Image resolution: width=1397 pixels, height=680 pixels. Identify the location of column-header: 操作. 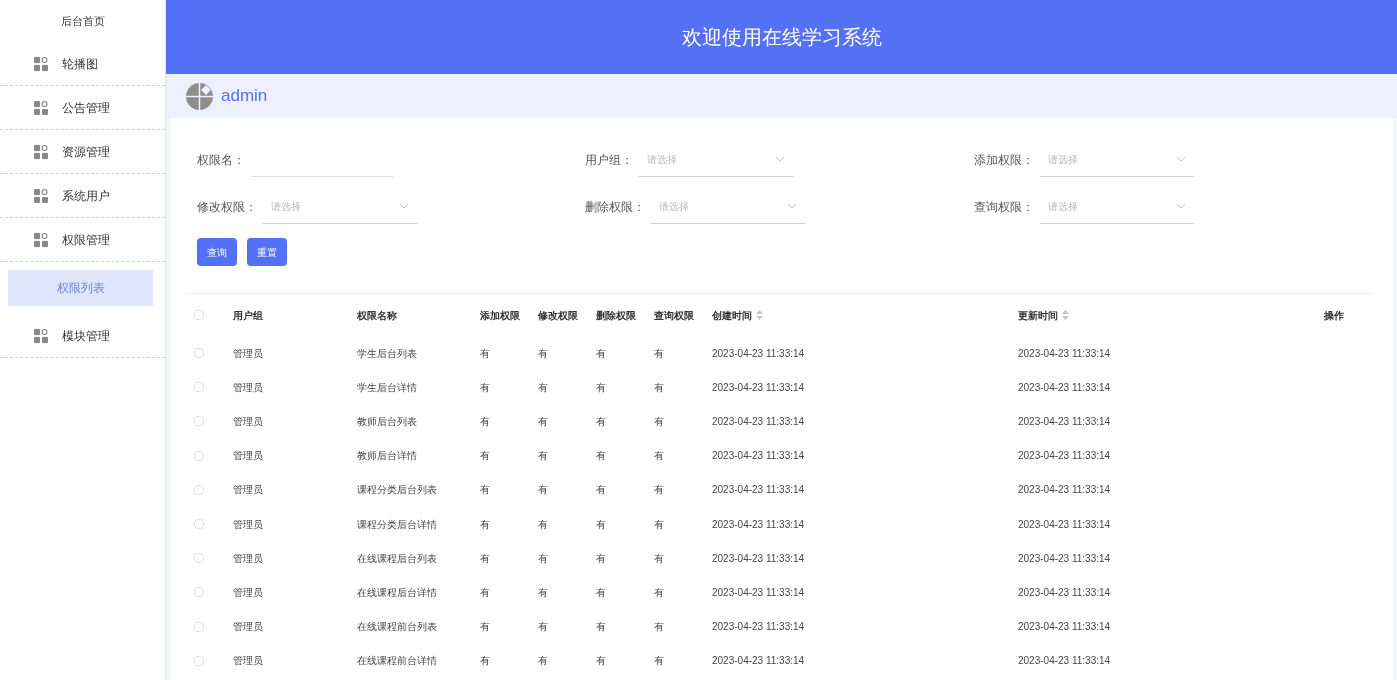
(1334, 315).